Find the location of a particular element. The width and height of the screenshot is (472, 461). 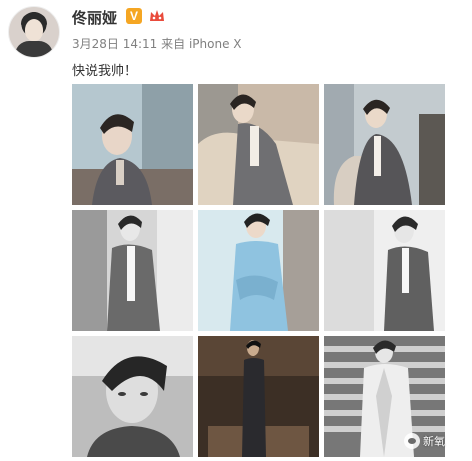

watermark: 新氧 is located at coordinates (424, 441).